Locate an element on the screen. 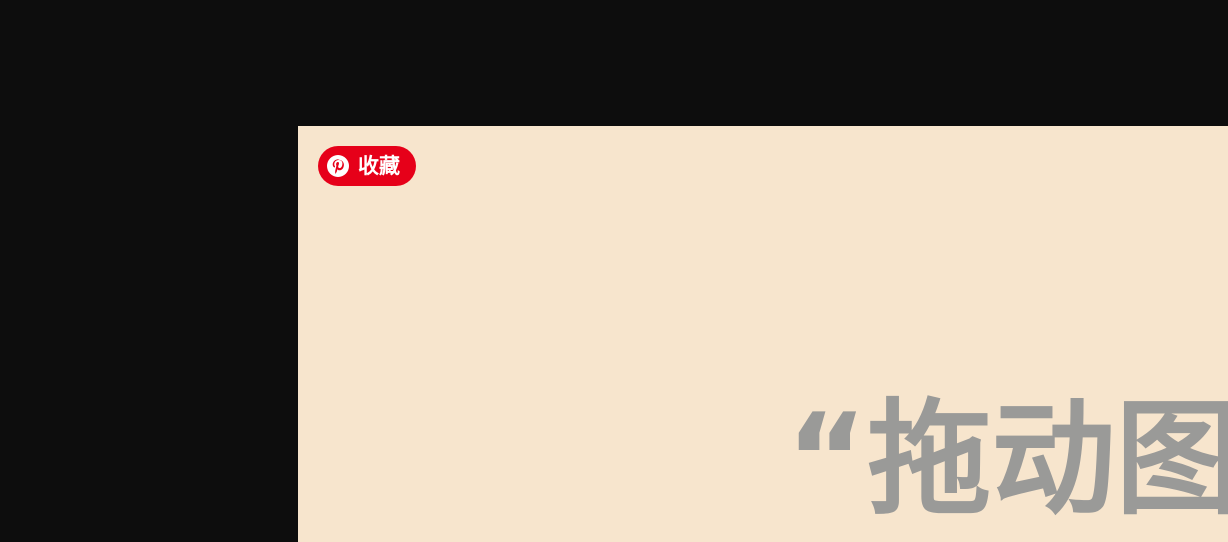  save-button: 收藏 is located at coordinates (367, 166).